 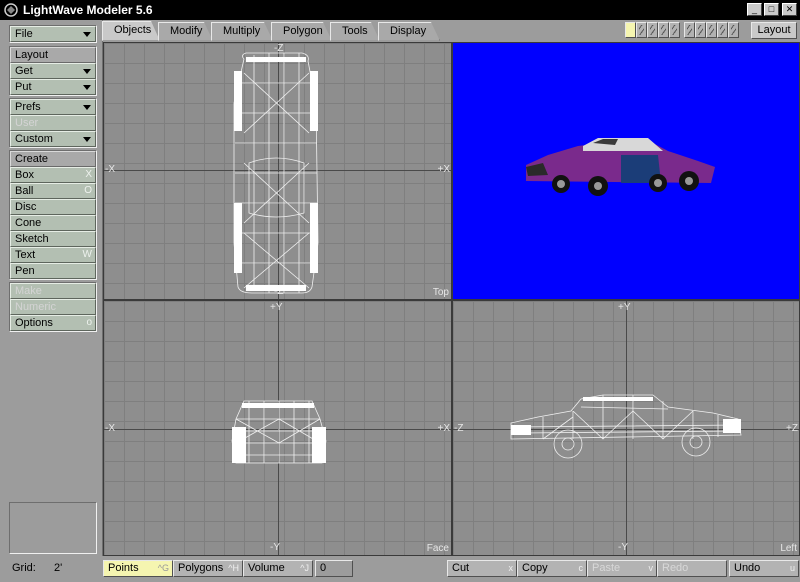 What do you see at coordinates (25, 255) in the screenshot?
I see `text-label: Text` at bounding box center [25, 255].